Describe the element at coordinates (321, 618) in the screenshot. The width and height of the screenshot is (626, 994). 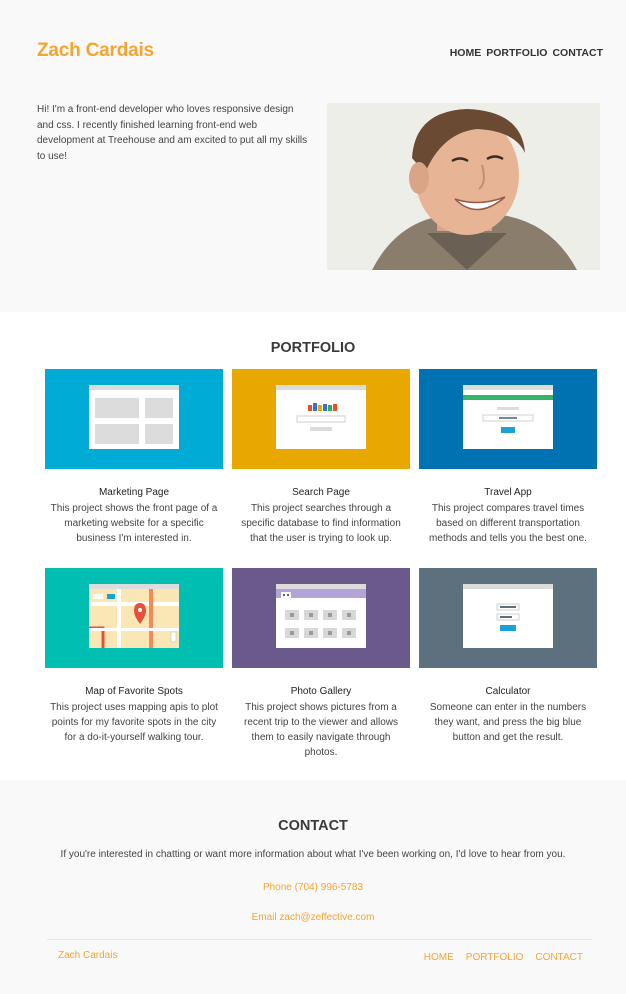
I see `gallery-thumbnail` at that location.